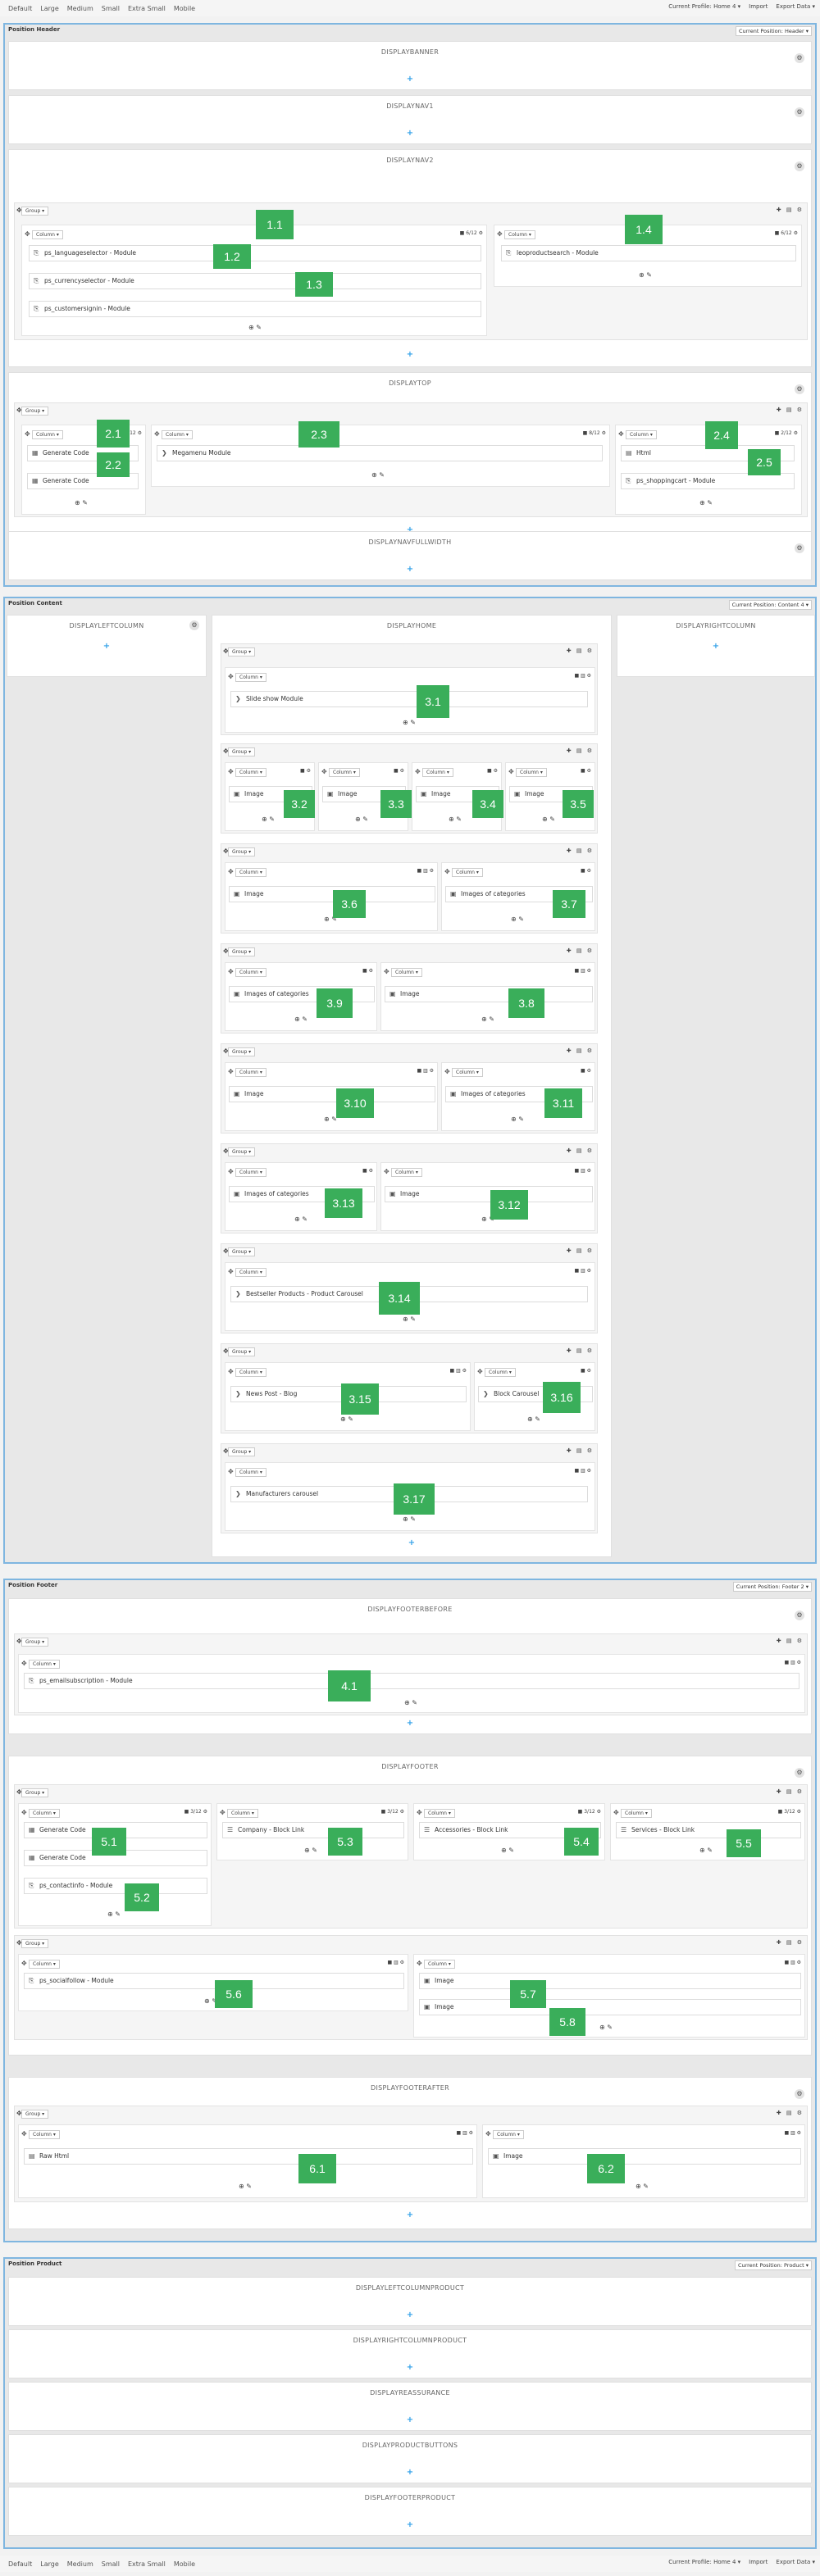  I want to click on module-row: ⎘ leoproductsearch - Module, so click(648, 253).